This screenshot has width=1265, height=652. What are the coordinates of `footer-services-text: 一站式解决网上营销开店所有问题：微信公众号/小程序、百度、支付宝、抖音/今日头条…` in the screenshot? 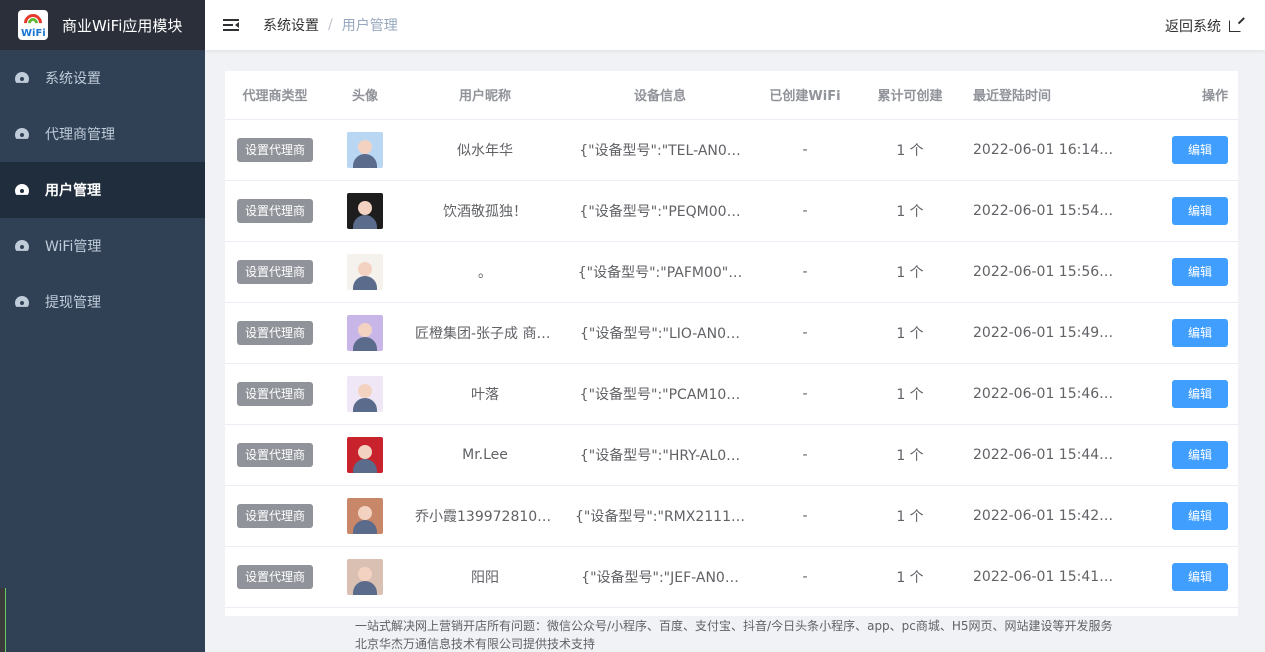 It's located at (734, 626).